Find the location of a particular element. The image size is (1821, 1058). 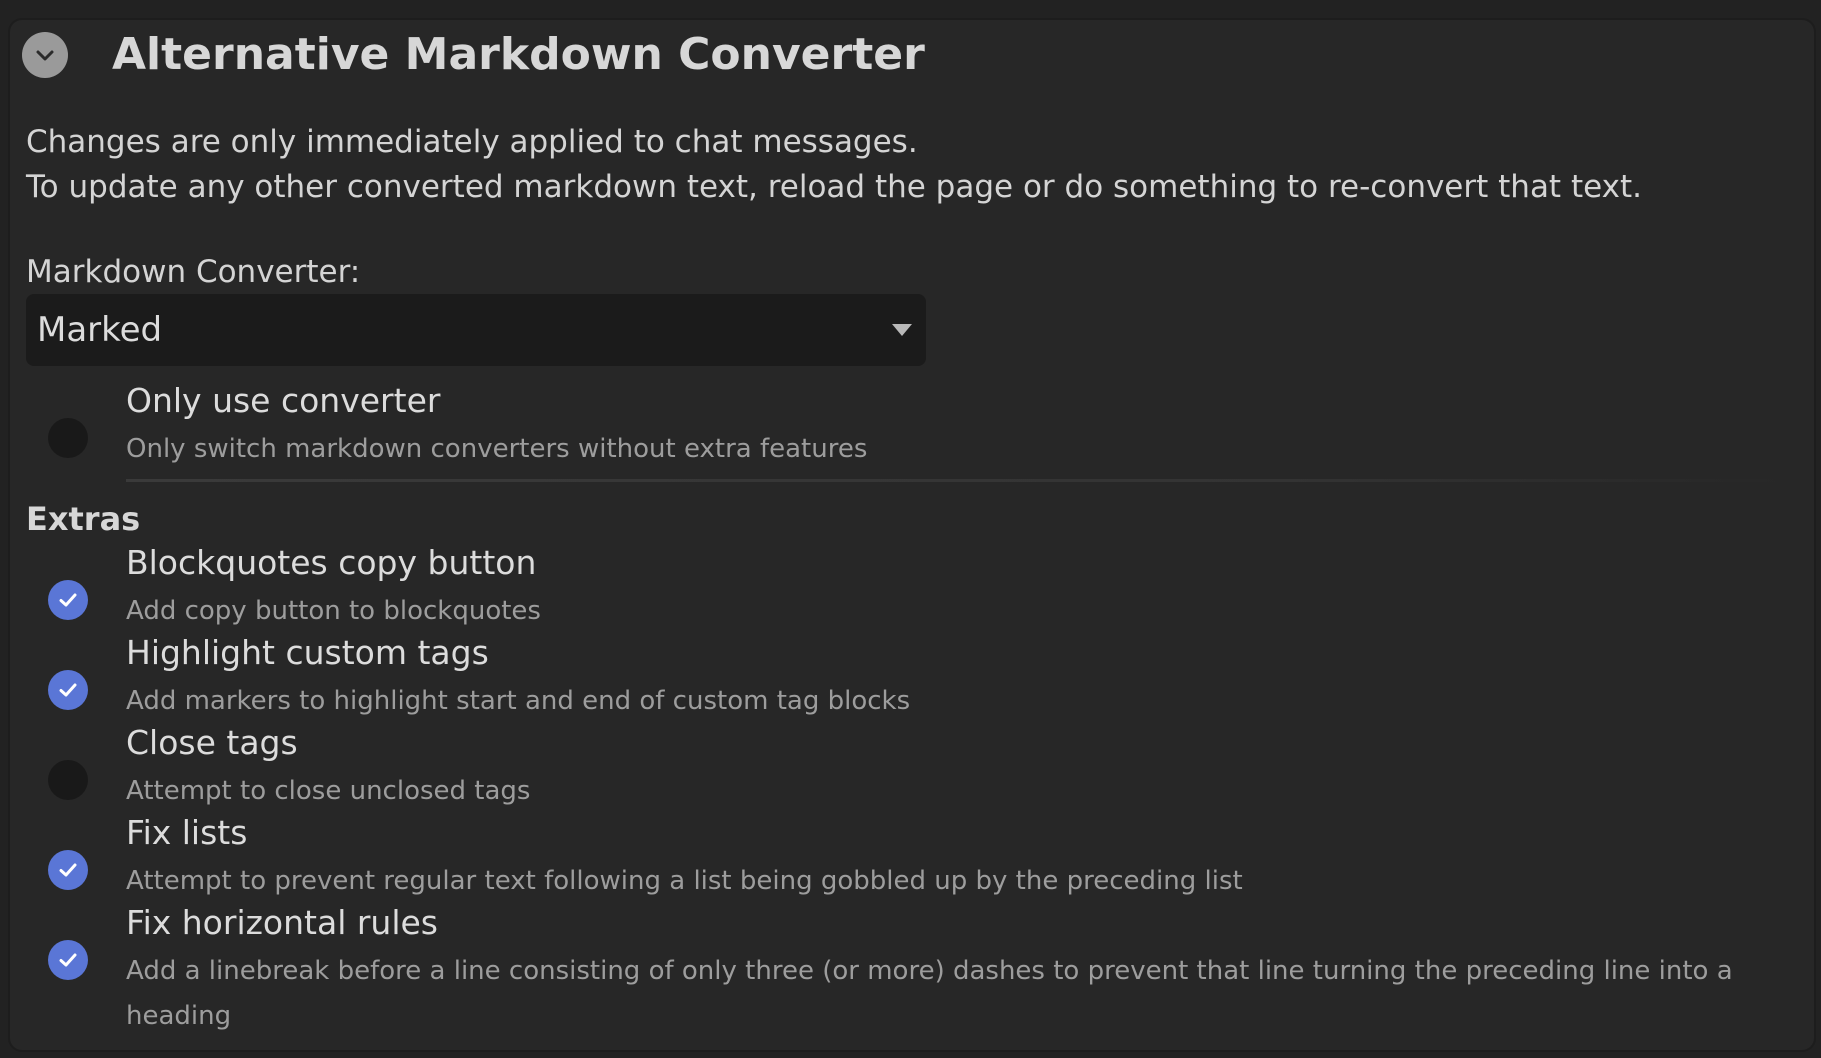

fix-lists-checkbox is located at coordinates (68, 870).